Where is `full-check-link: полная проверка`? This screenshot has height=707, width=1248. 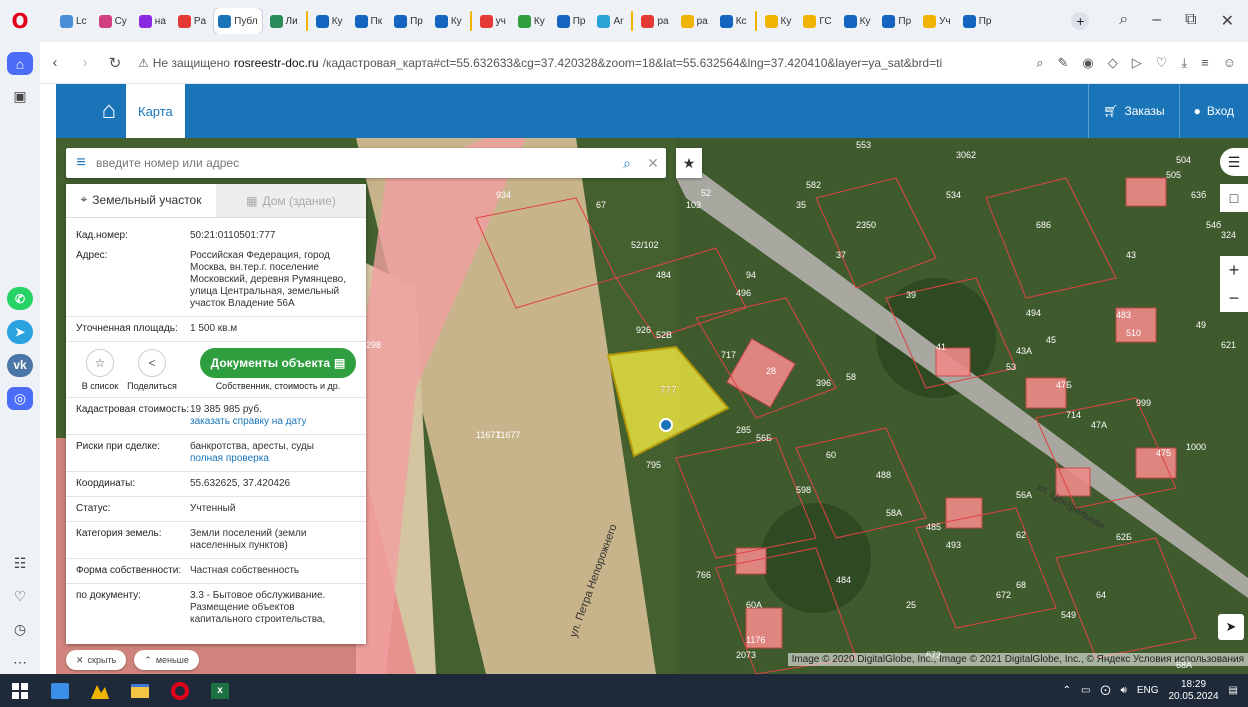 full-check-link: полная проверка is located at coordinates (229, 458).